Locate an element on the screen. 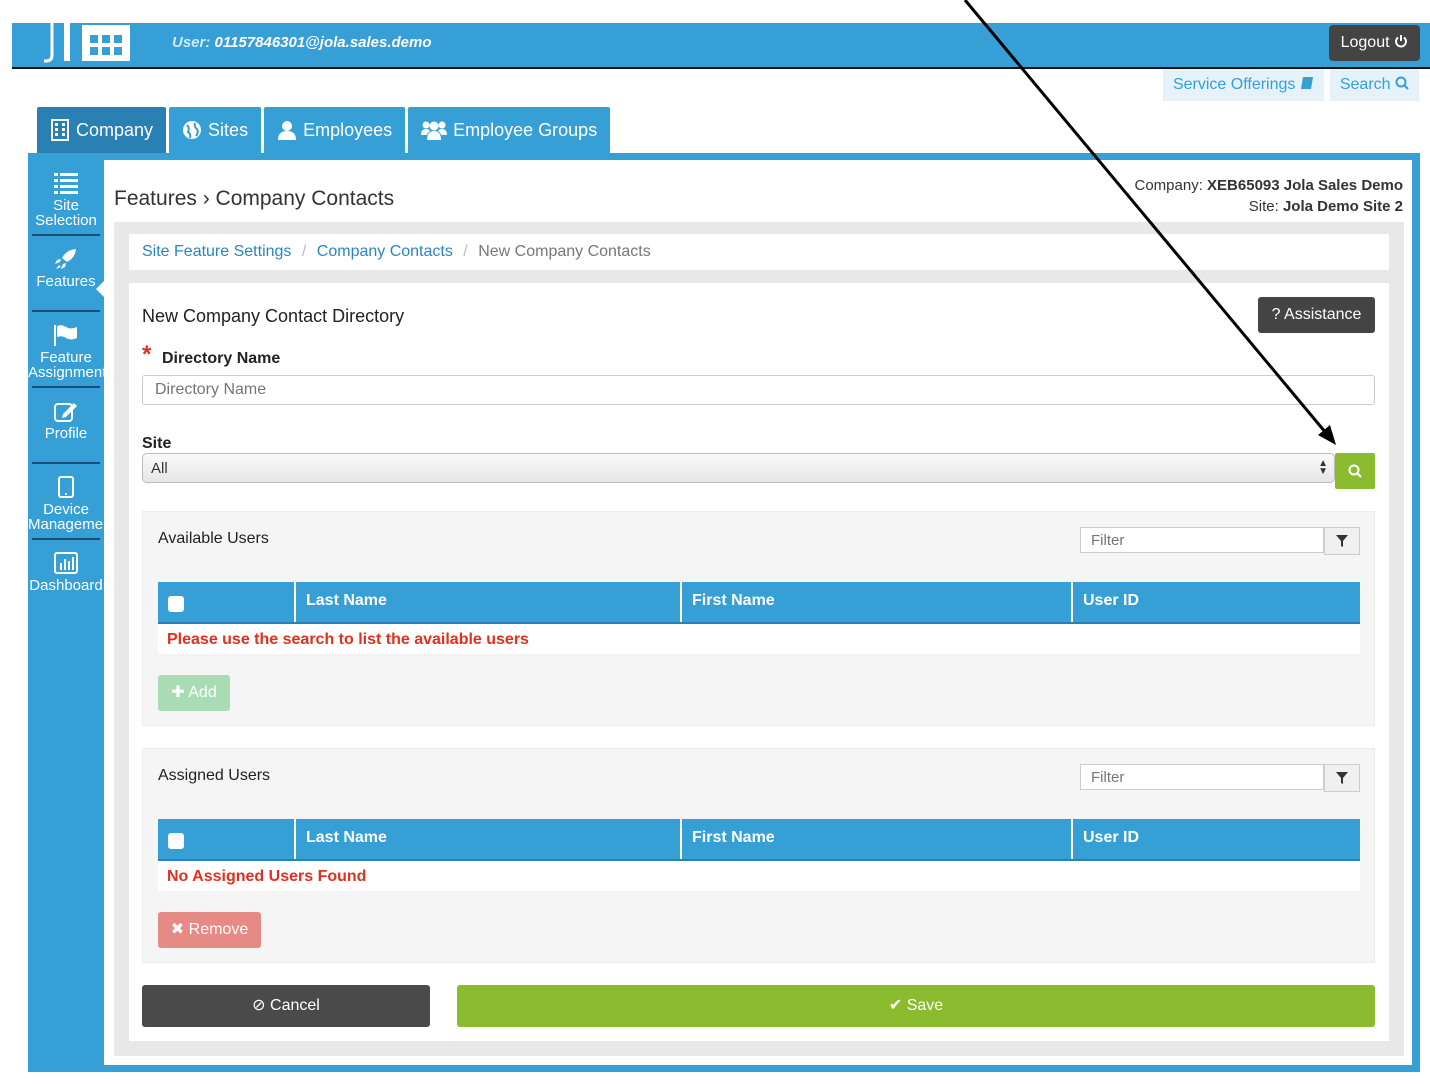 The width and height of the screenshot is (1430, 1086). sidebar-item-label: Management is located at coordinates (72, 524).